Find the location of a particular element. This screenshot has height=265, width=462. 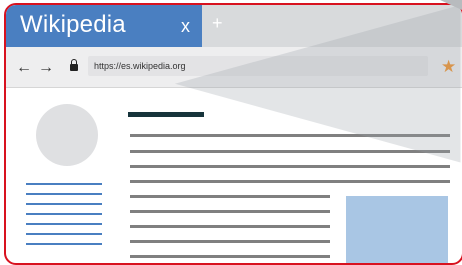

tab-close-icon: x is located at coordinates (185, 26).